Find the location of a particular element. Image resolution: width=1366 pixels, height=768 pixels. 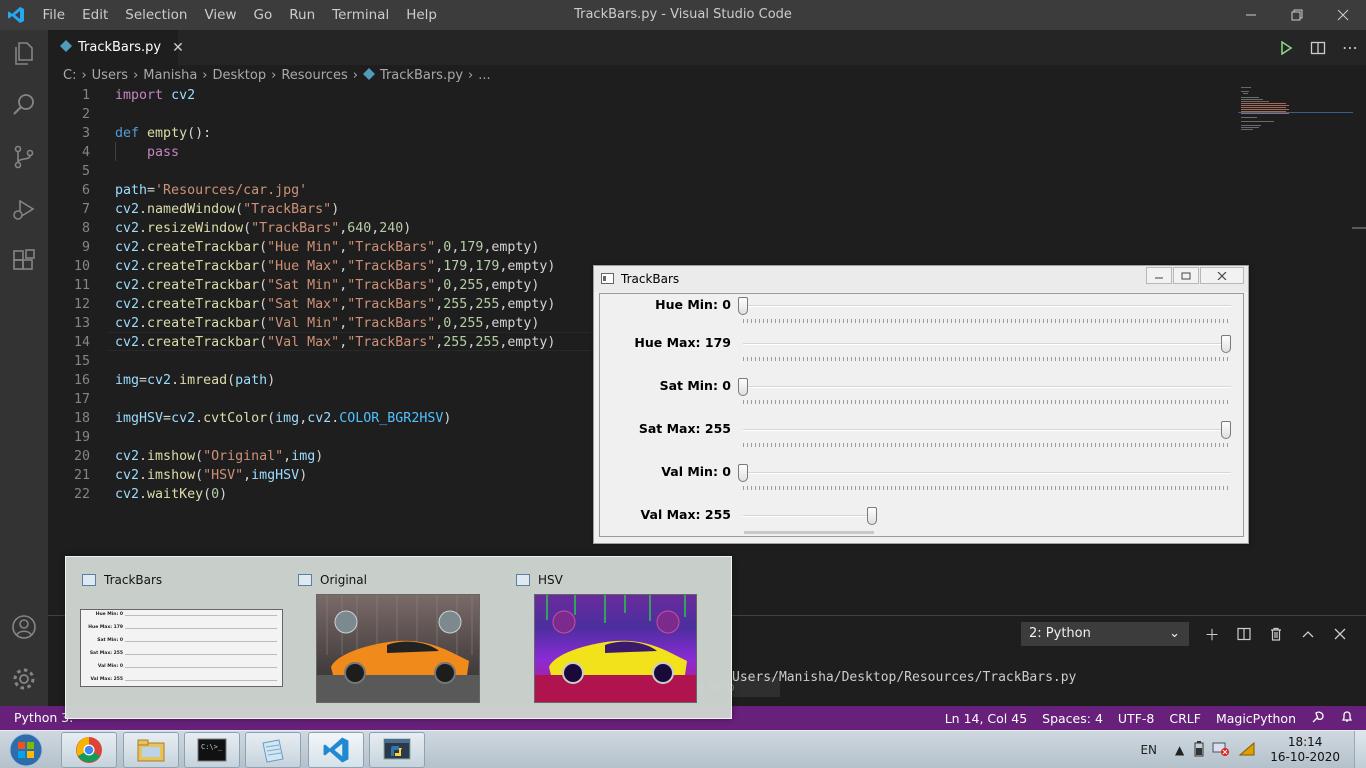

code-line: 2 is located at coordinates (643, 114).